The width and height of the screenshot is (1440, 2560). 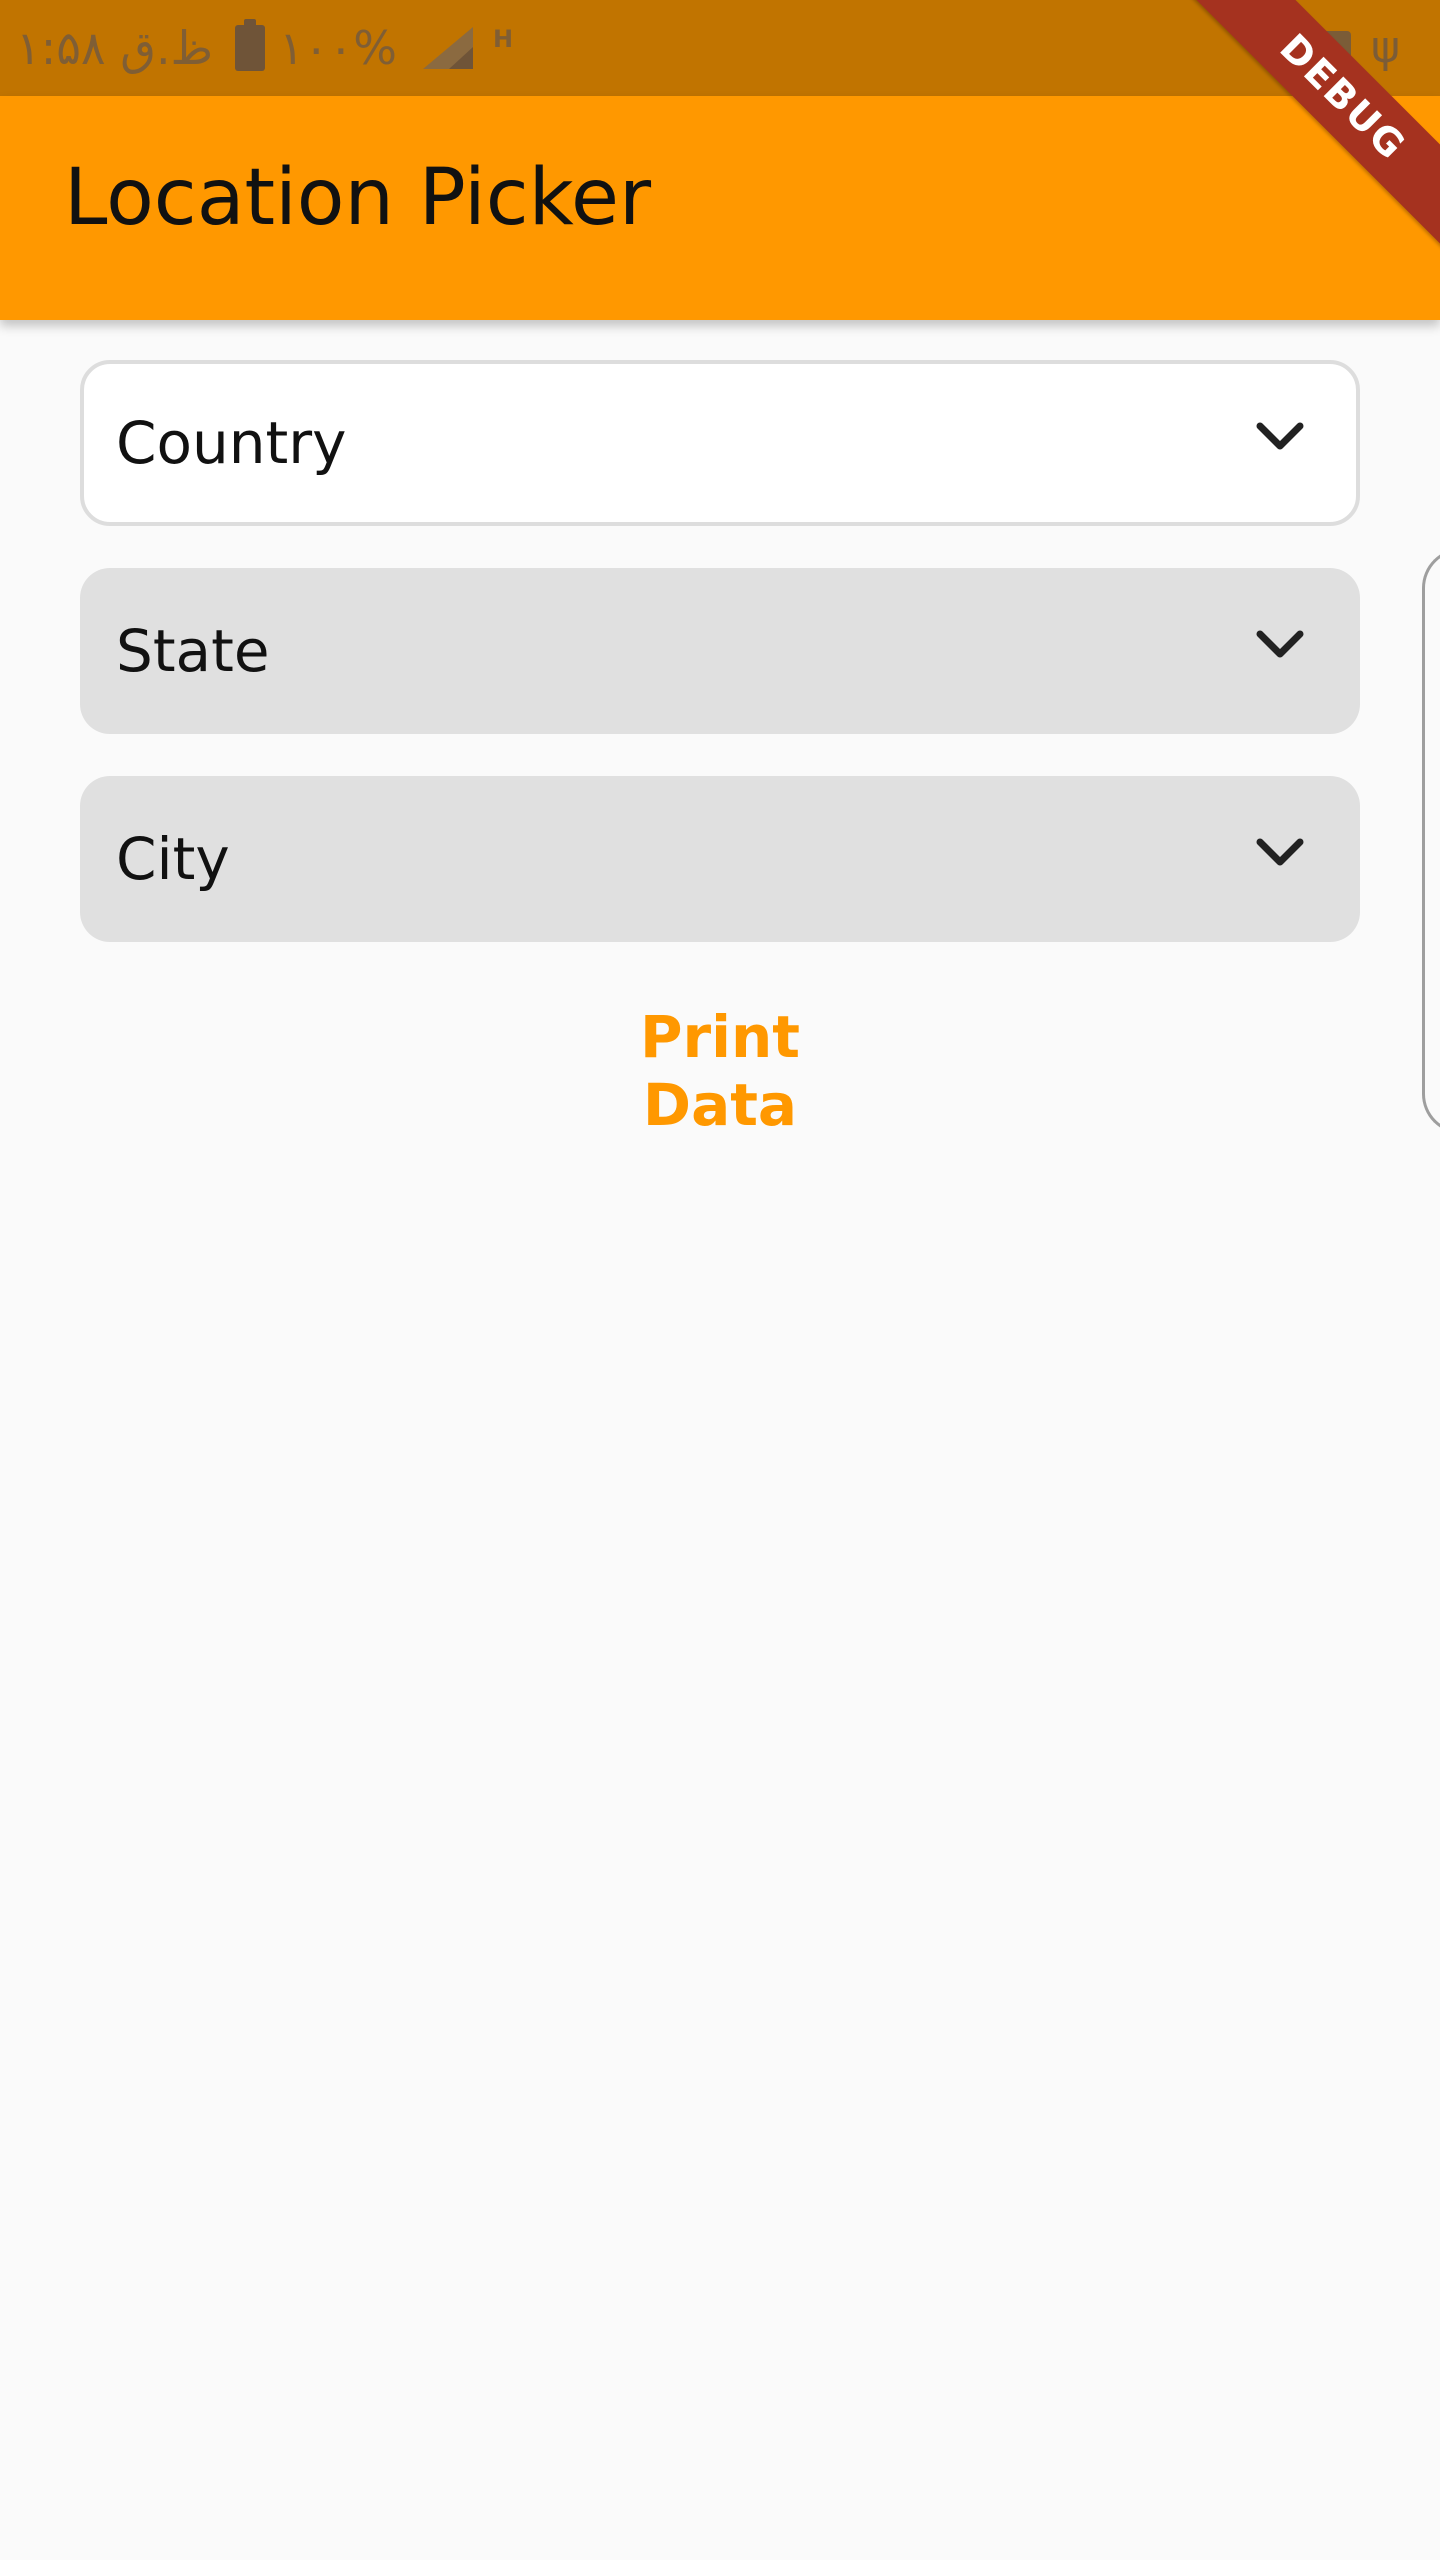 I want to click on page-title: Location Picker, so click(x=358, y=198).